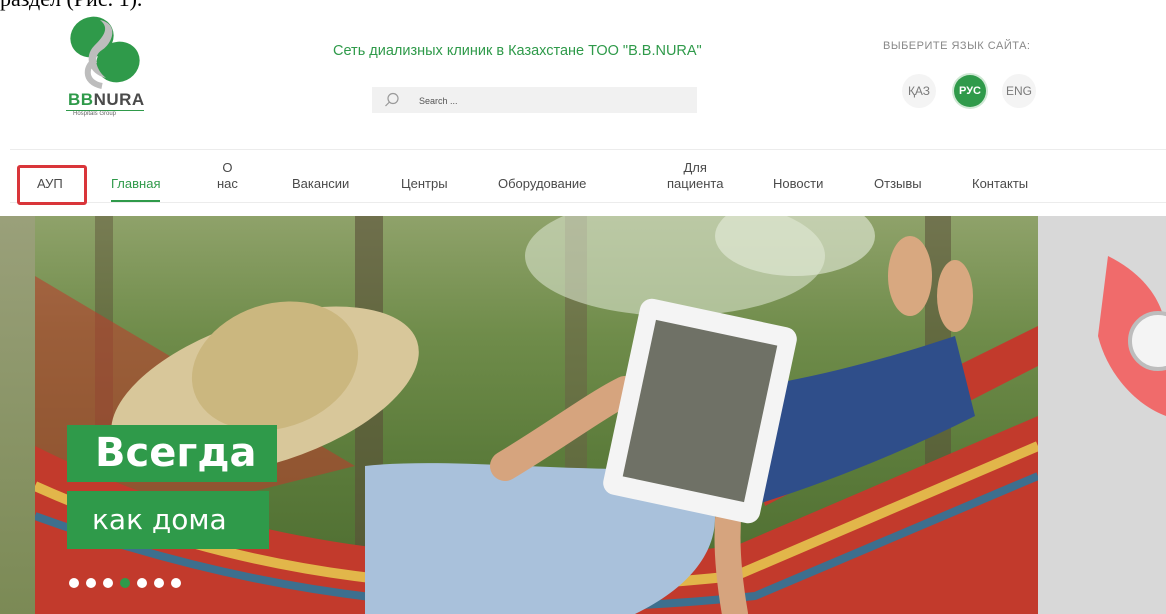 Image resolution: width=1166 pixels, height=614 pixels. I want to click on search-box, so click(534, 100).